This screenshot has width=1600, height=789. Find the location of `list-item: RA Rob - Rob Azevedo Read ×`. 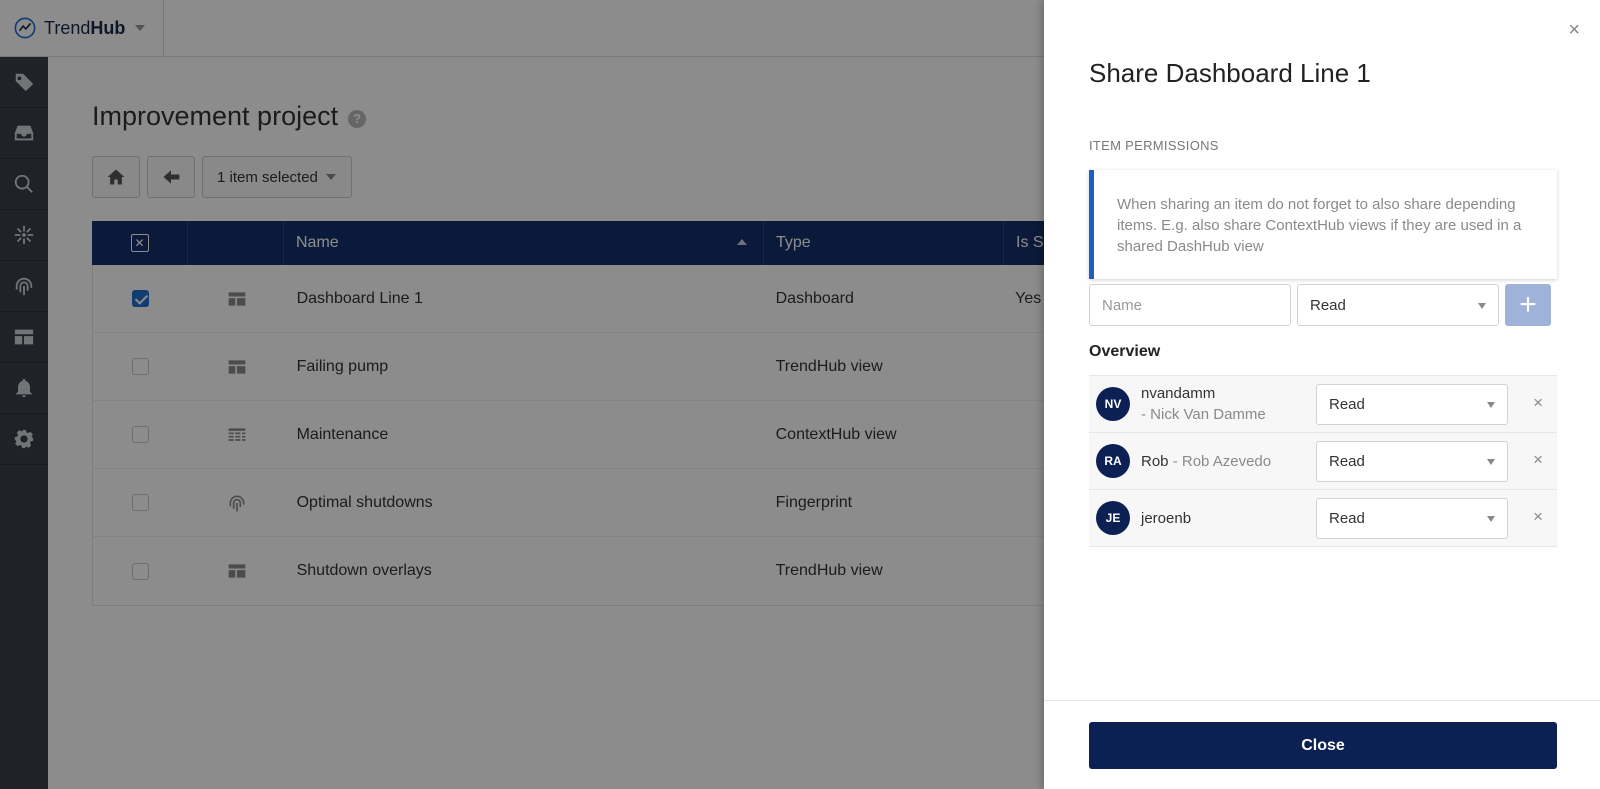

list-item: RA Rob - Rob Azevedo Read × is located at coordinates (1323, 461).